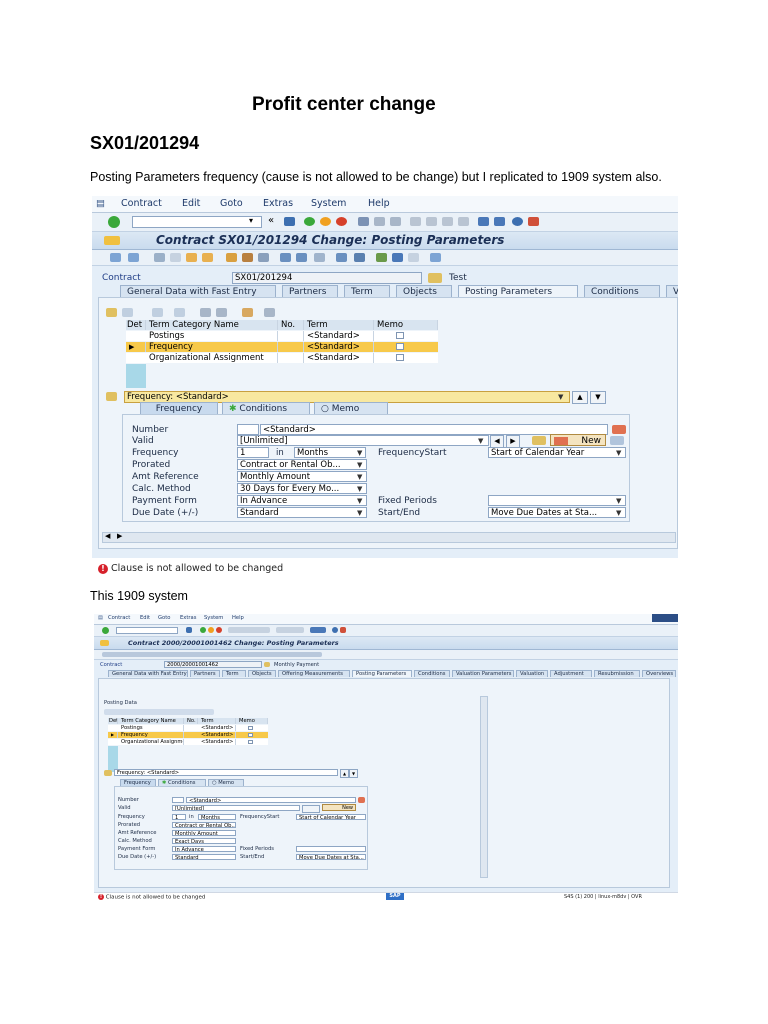 Image resolution: width=768 pixels, height=1024 pixels. Describe the element at coordinates (205, 312) in the screenshot. I see `grid-find-icon` at that location.